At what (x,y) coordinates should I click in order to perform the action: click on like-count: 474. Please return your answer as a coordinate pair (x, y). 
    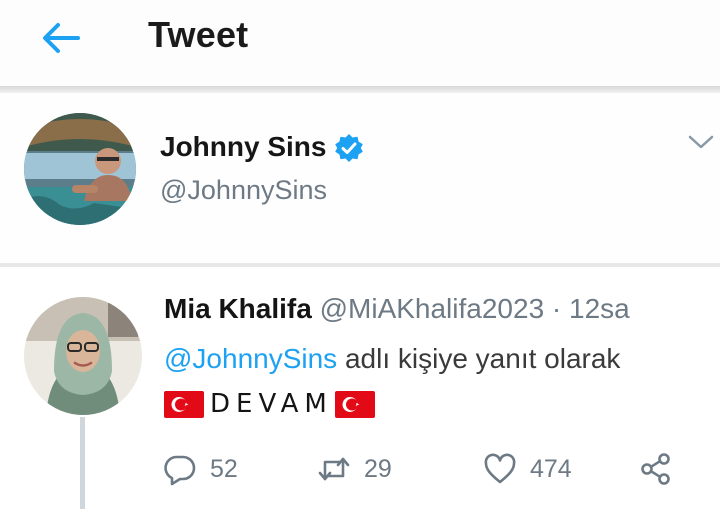
    Looking at the image, I should click on (551, 468).